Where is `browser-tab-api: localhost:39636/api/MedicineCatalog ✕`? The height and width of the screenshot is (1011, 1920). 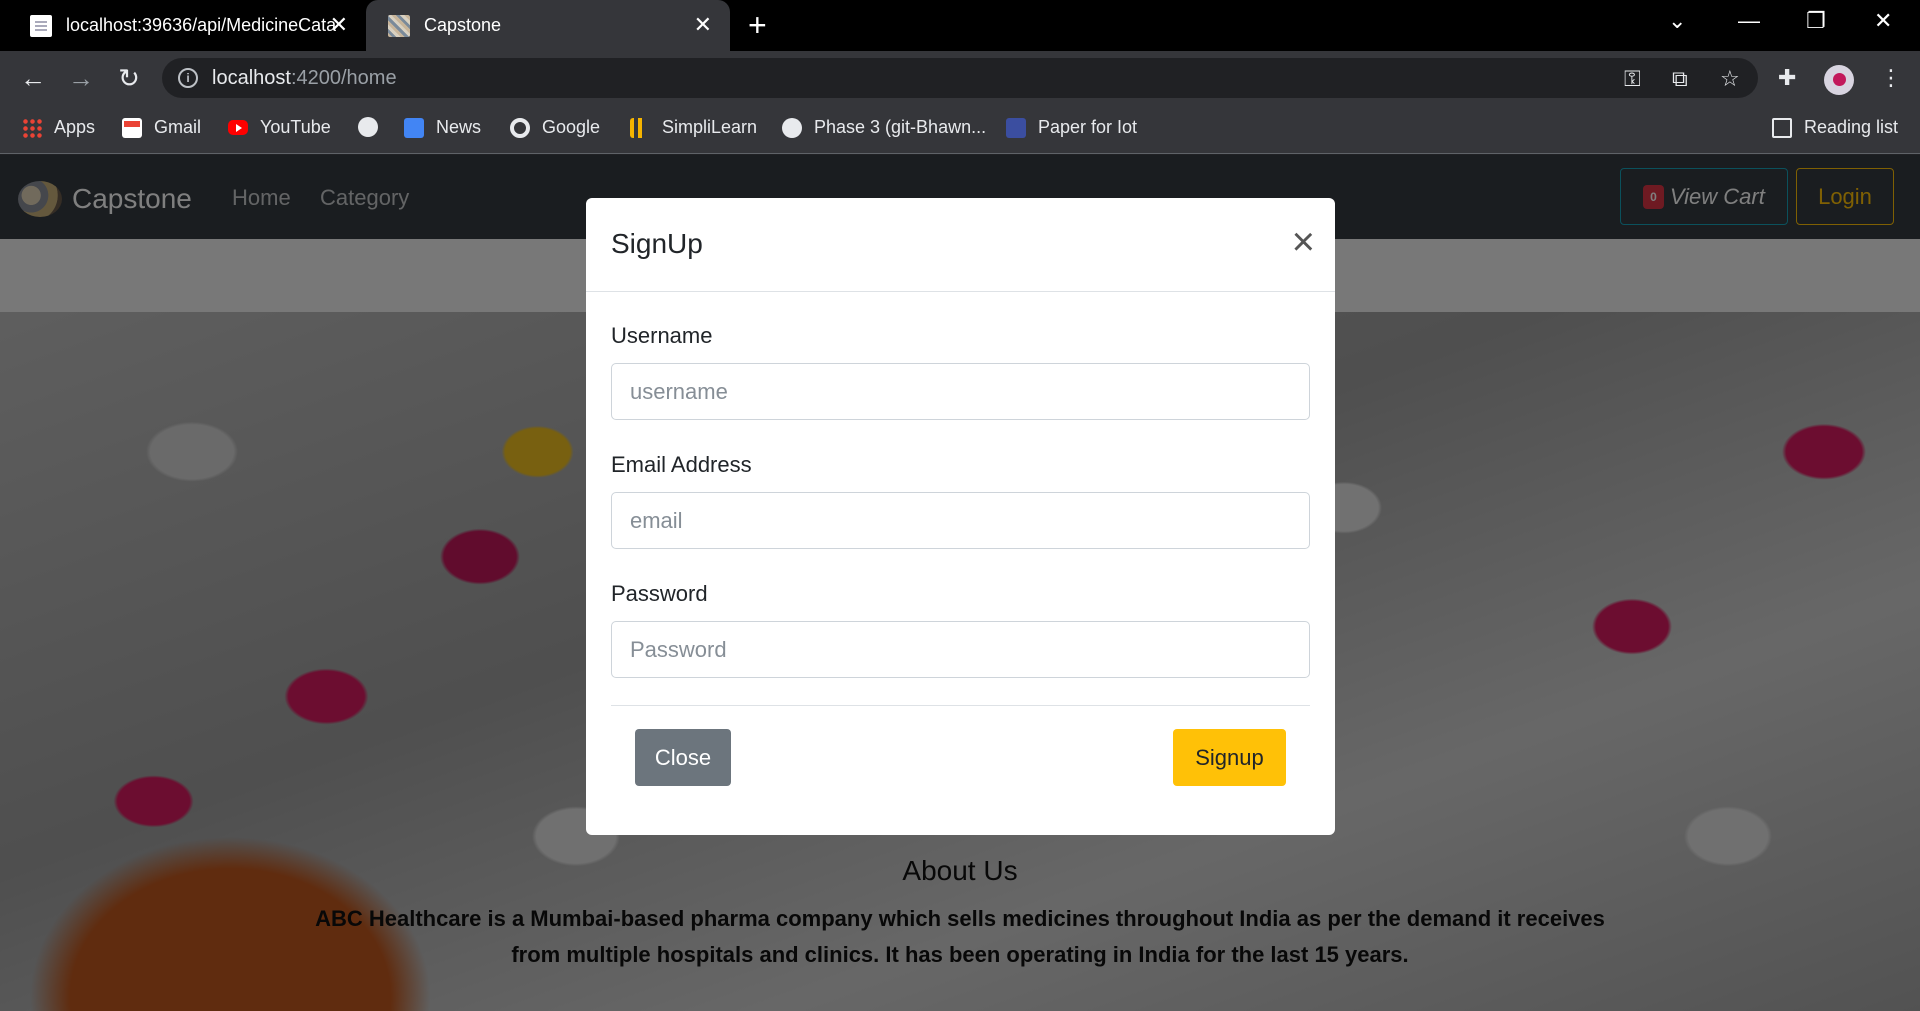 browser-tab-api: localhost:39636/api/MedicineCatalog ✕ is located at coordinates (187, 25).